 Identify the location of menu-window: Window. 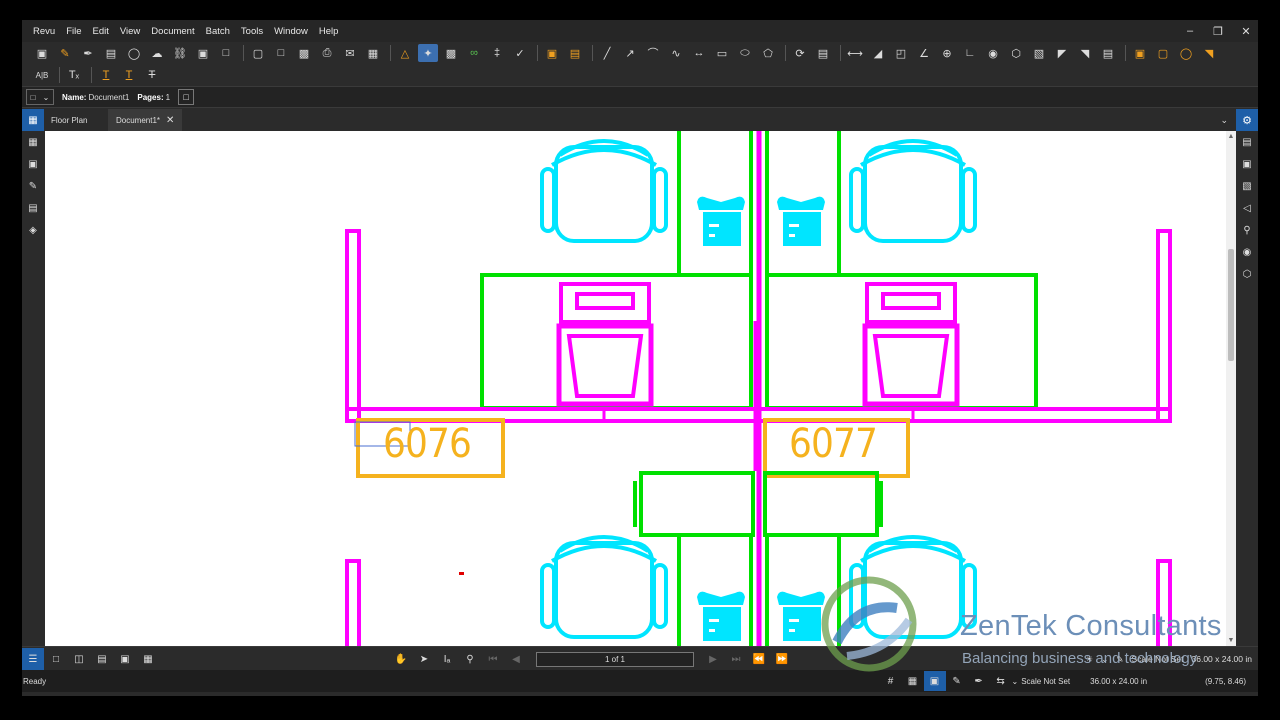
(291, 31).